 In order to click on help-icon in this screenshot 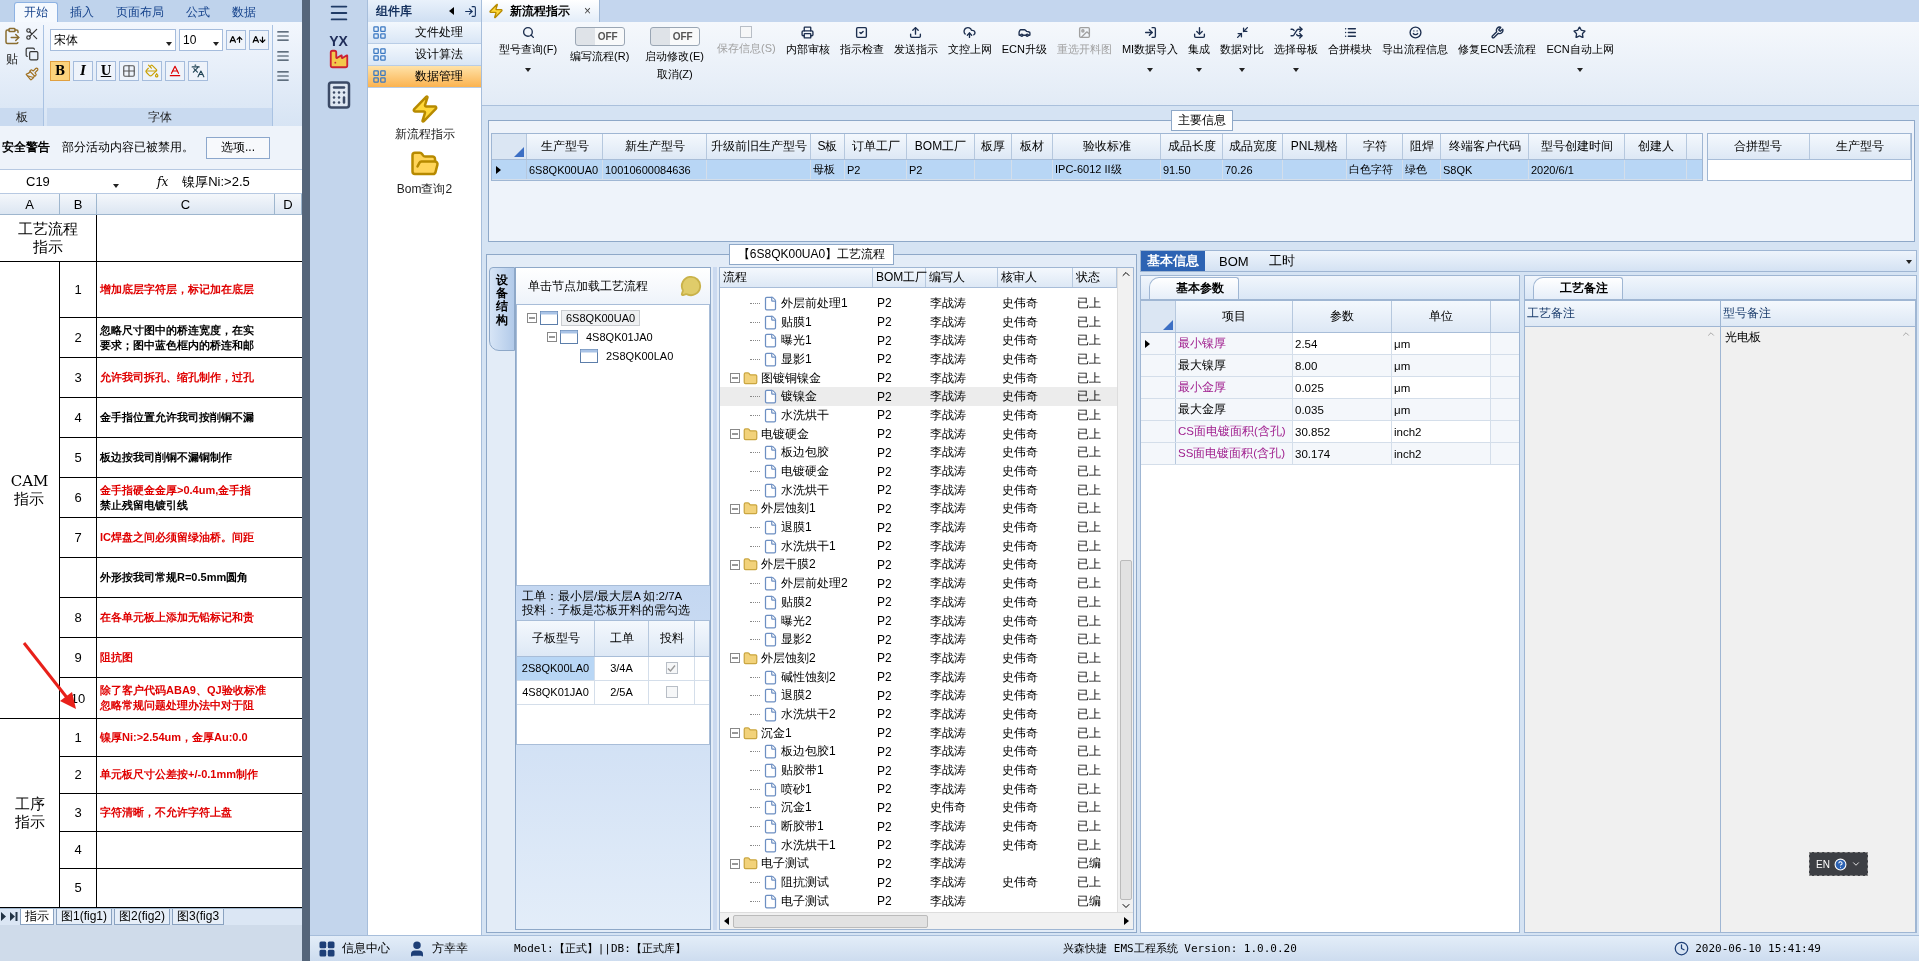, I will do `click(1840, 864)`.